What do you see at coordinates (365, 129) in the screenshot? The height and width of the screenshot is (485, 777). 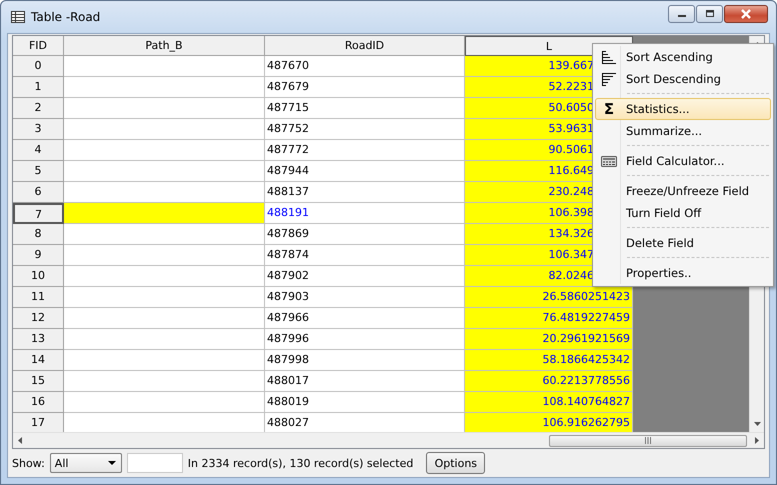 I see `table-cell: 487752` at bounding box center [365, 129].